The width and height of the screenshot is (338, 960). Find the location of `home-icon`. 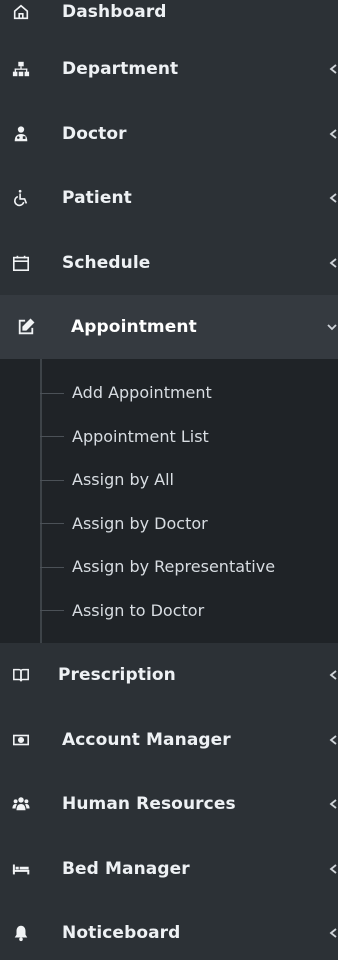

home-icon is located at coordinates (21, 12).